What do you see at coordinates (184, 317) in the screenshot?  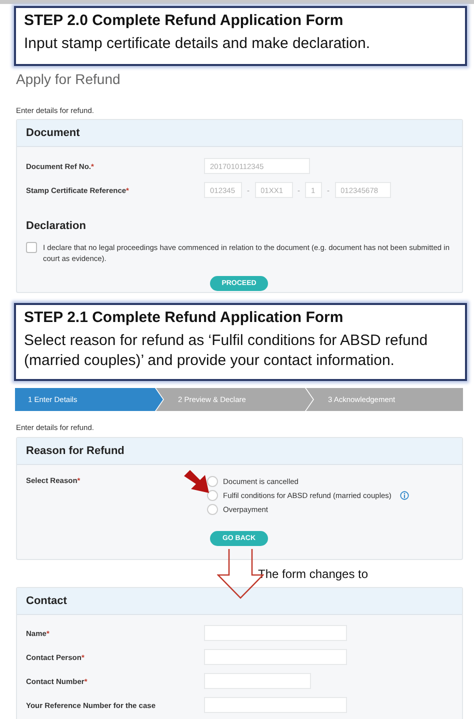 I see `callout-title: STEP 2.1 Complete Refund Application Form` at bounding box center [184, 317].